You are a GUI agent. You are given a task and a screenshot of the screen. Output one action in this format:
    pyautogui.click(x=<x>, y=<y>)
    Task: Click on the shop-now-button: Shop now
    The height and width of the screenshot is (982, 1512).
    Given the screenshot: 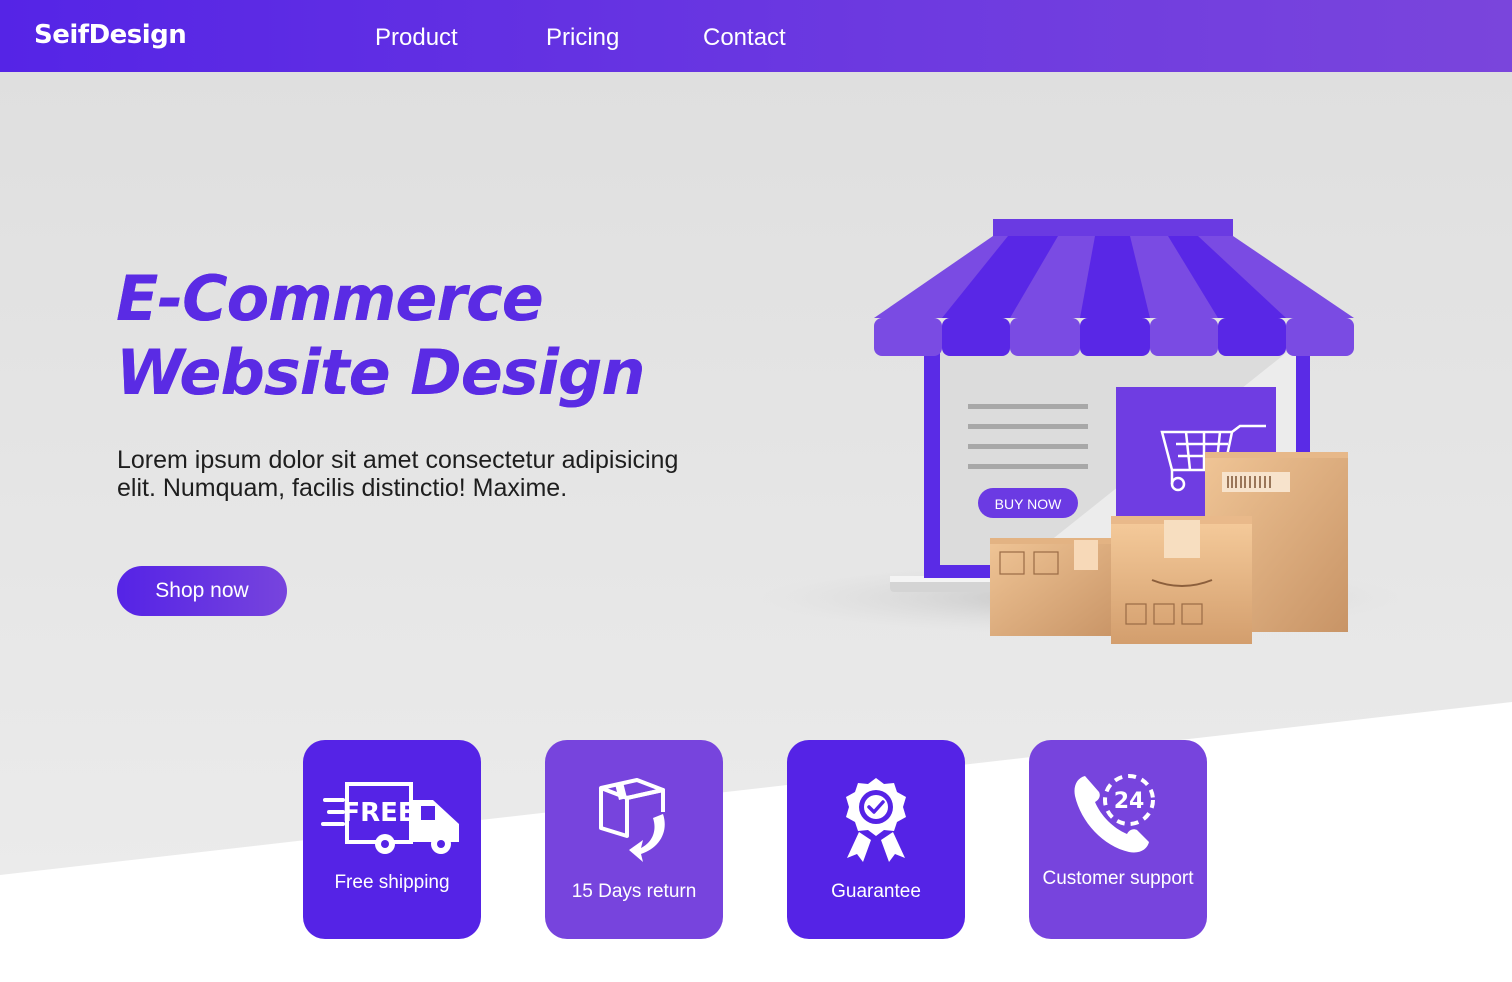 What is the action you would take?
    pyautogui.click(x=202, y=591)
    